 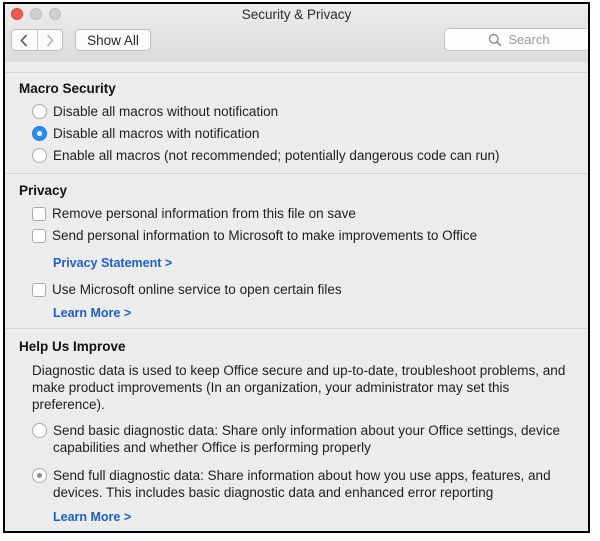 I want to click on back-button, so click(x=25, y=40).